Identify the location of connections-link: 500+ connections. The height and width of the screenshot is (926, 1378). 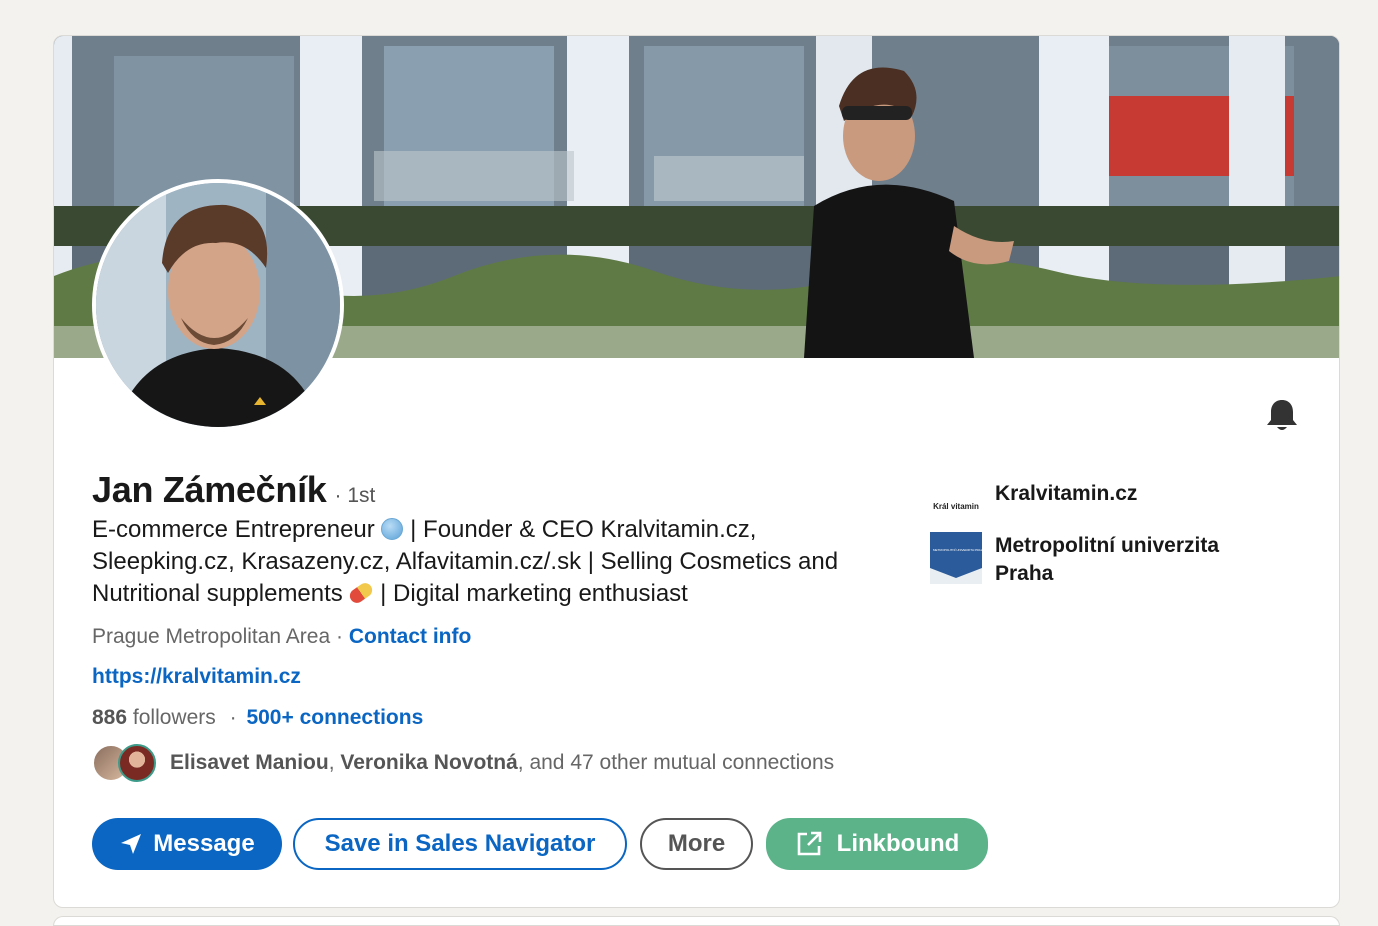
(334, 717).